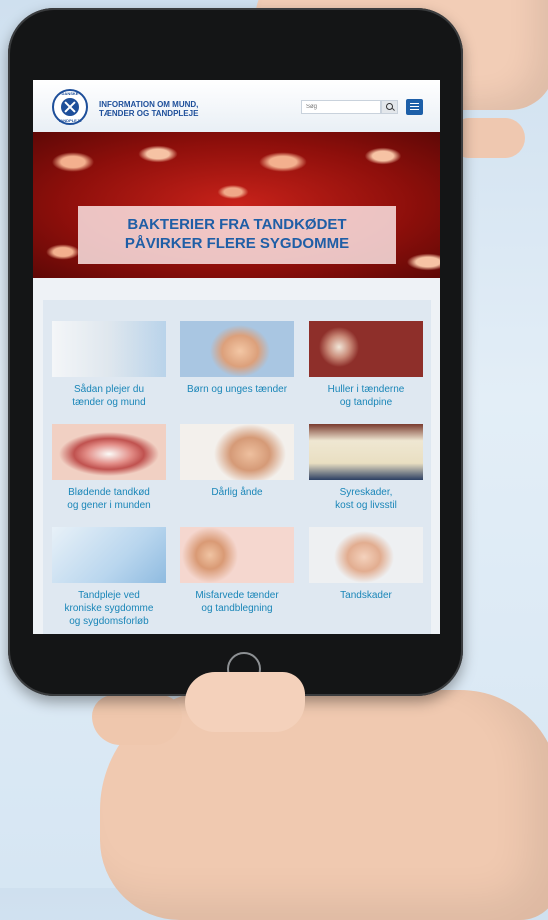 This screenshot has width=548, height=920. I want to click on topic-card-tooth-injuries: Tandskader, so click(366, 564).